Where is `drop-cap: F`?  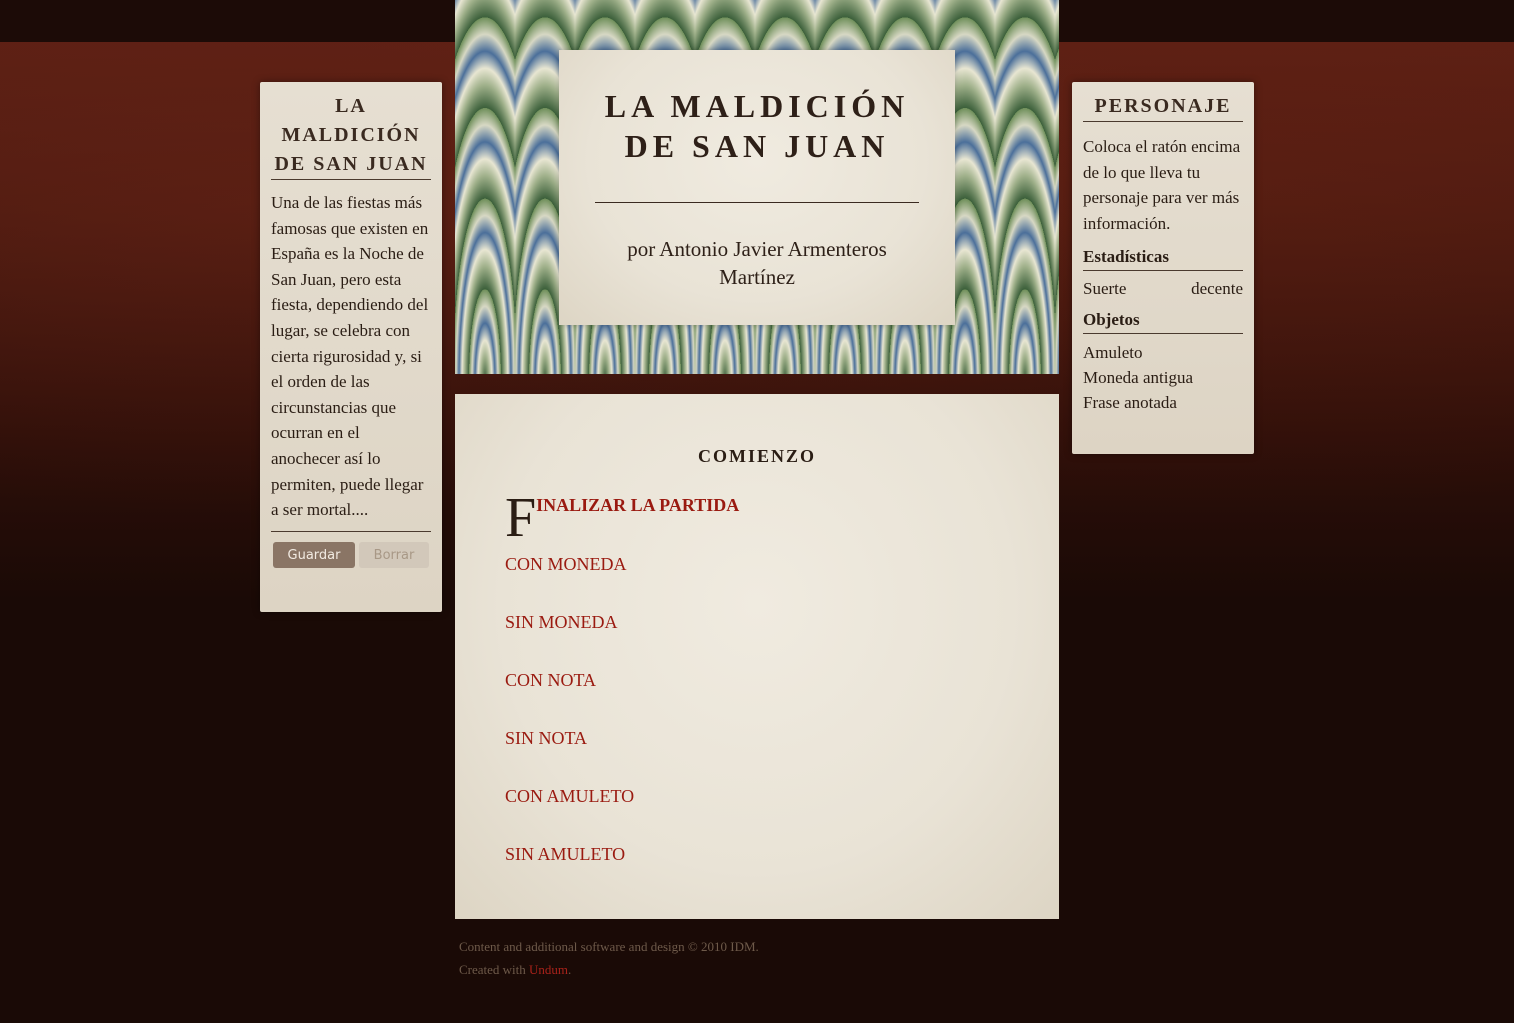 drop-cap: F is located at coordinates (521, 518).